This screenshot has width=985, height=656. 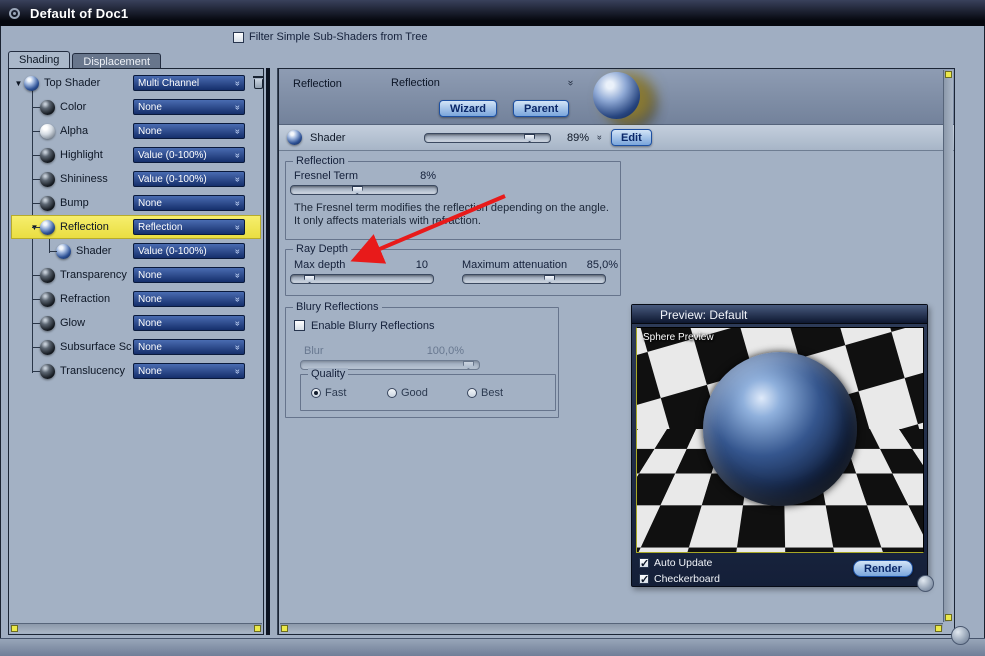 What do you see at coordinates (189, 203) in the screenshot?
I see `type-dropdown-bump: None »` at bounding box center [189, 203].